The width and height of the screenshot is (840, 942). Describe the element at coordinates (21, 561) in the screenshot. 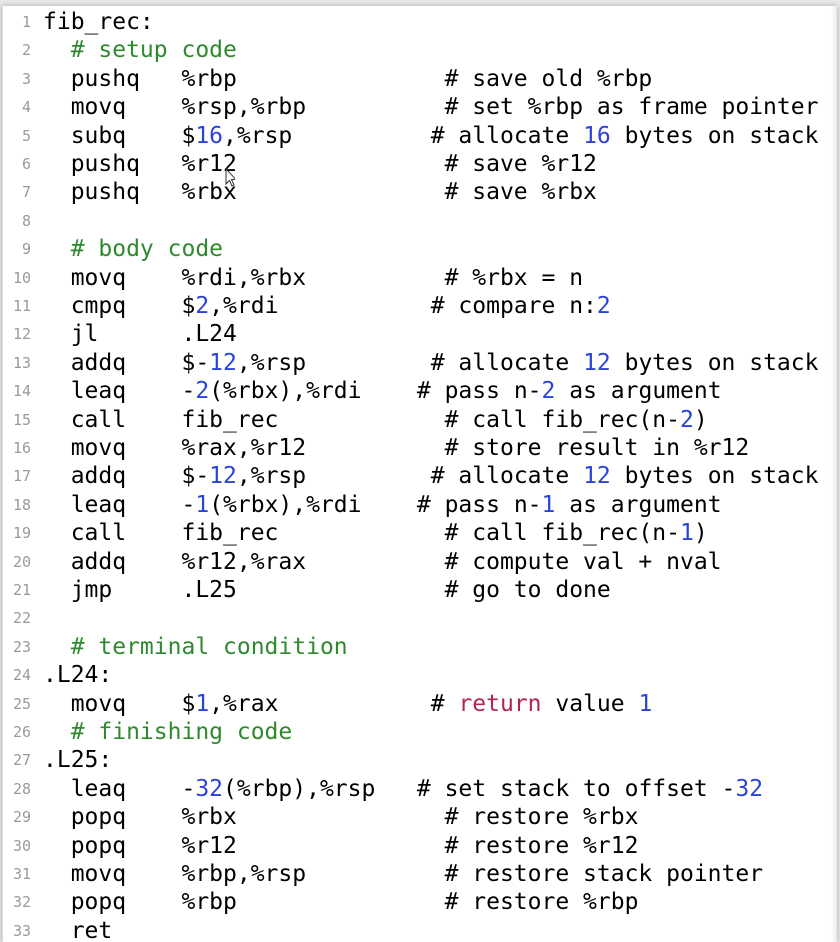

I see `line-number: 20` at that location.